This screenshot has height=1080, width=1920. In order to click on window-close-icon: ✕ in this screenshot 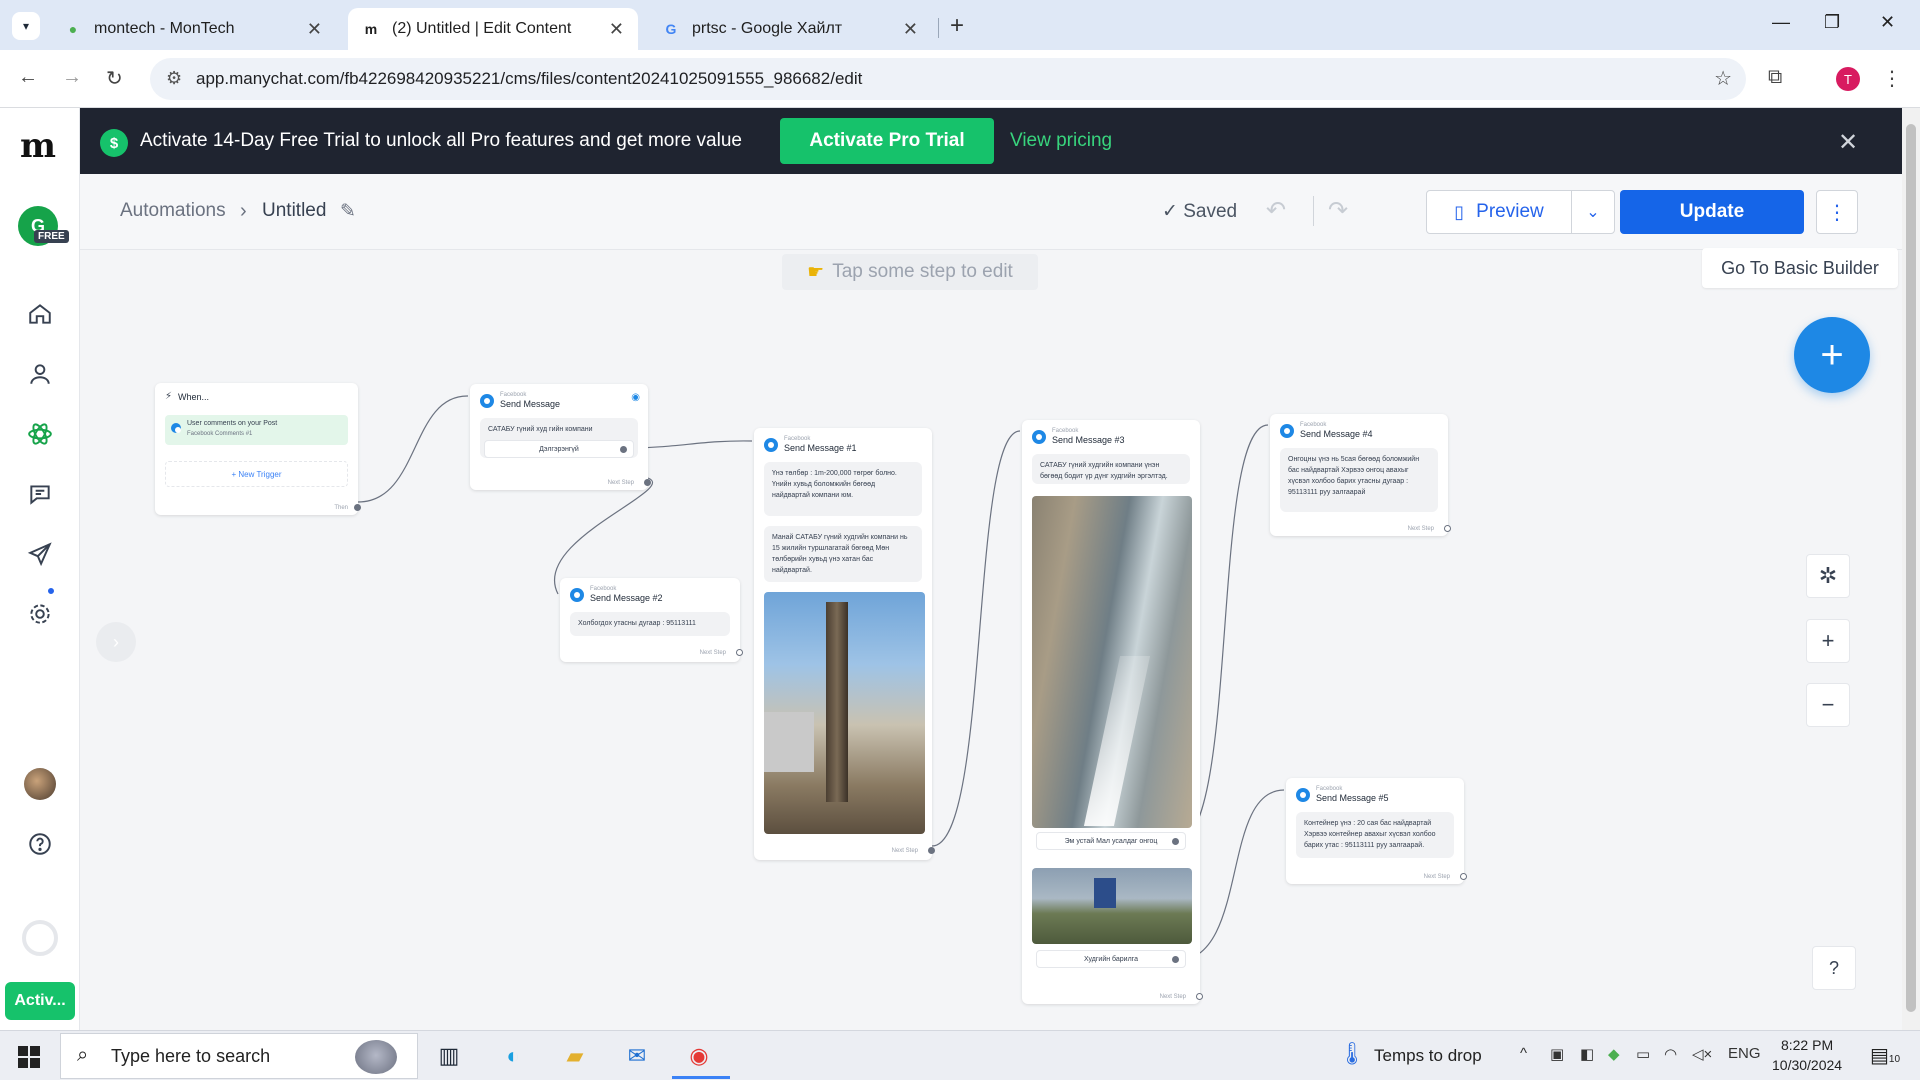, I will do `click(1887, 22)`.